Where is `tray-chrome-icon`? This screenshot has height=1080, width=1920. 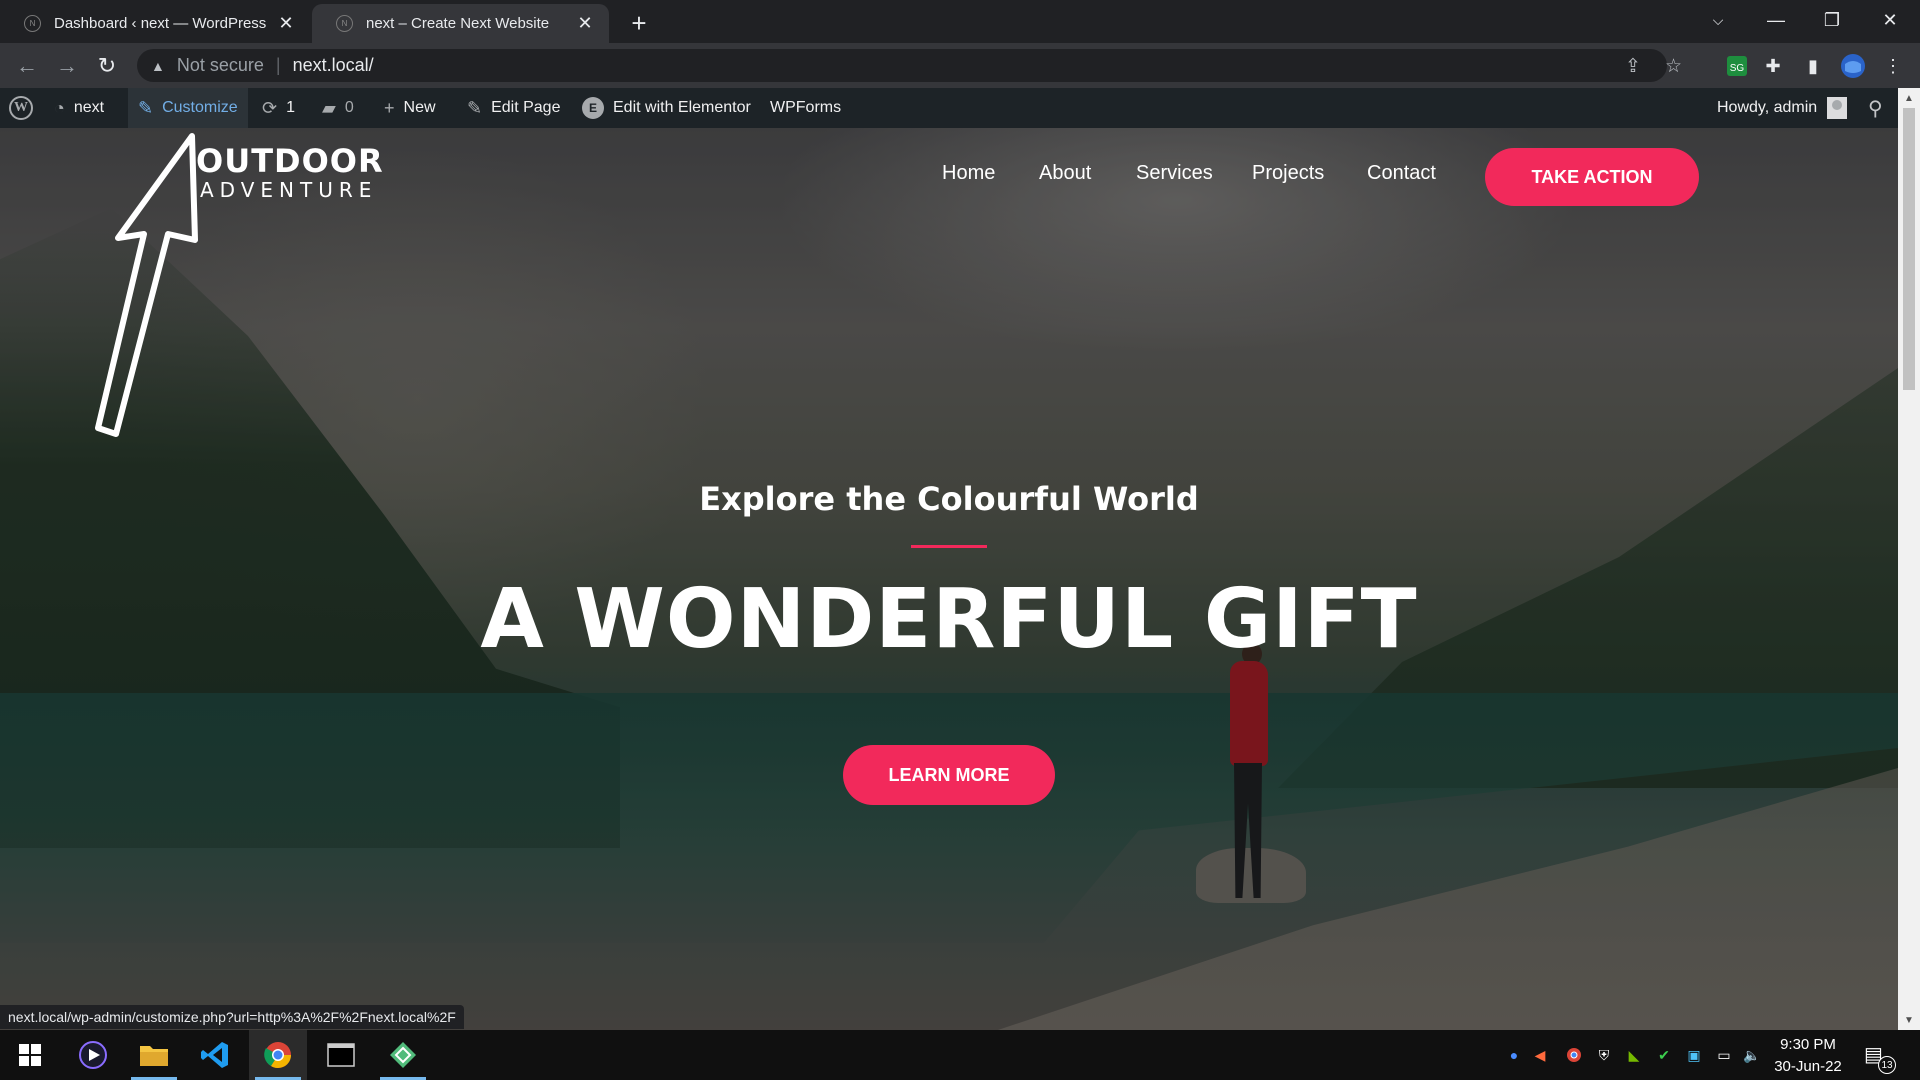
tray-chrome-icon is located at coordinates (1574, 1055).